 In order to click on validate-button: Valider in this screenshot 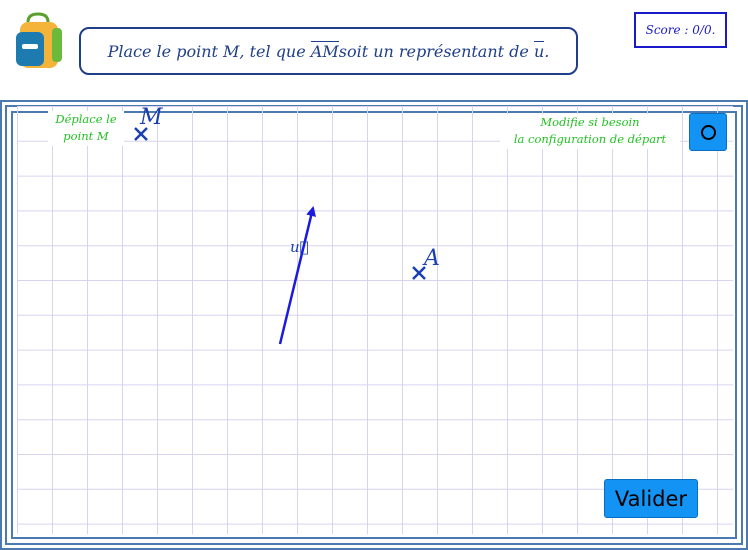, I will do `click(651, 498)`.